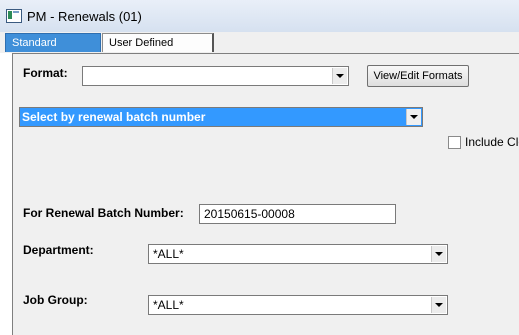 The width and height of the screenshot is (519, 335). I want to click on tab-standard-criteria: Standard Criteria, so click(53, 50).